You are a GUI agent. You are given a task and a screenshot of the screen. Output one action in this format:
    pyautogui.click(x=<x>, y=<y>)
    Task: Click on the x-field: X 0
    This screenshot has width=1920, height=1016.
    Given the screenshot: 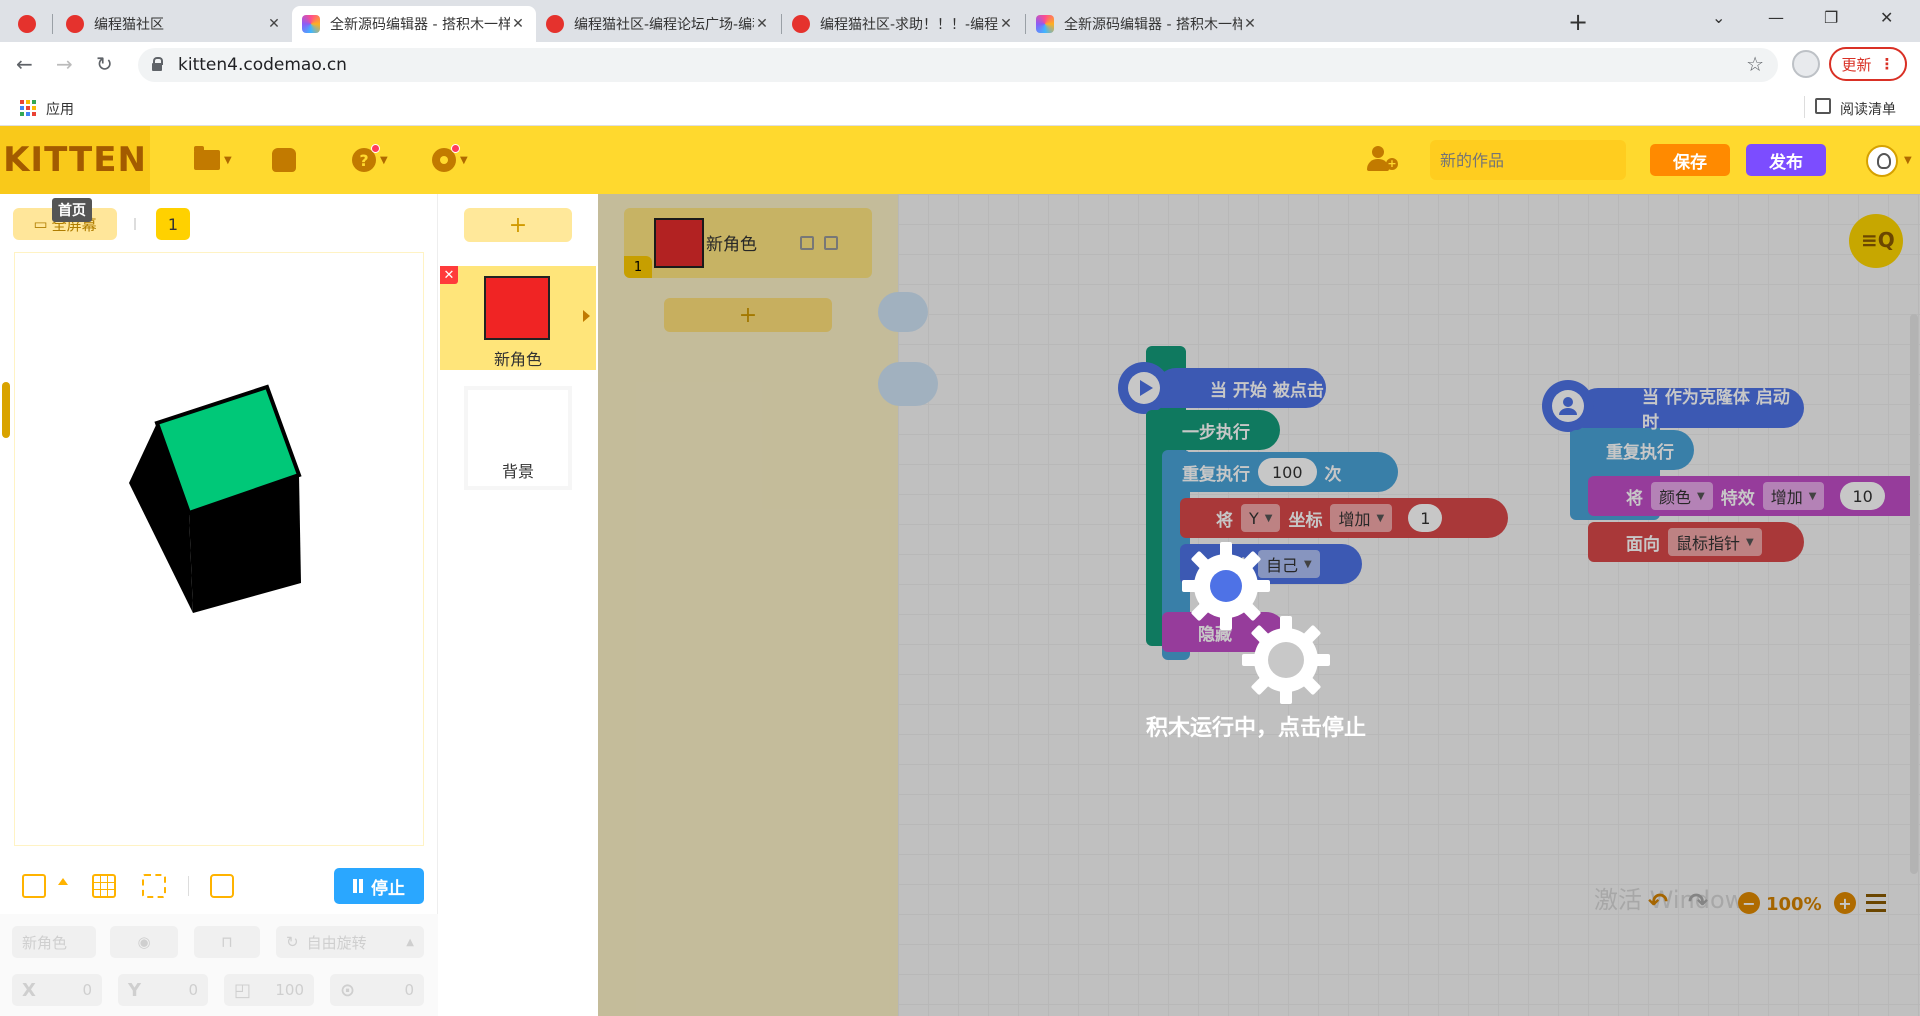 What is the action you would take?
    pyautogui.click(x=57, y=990)
    